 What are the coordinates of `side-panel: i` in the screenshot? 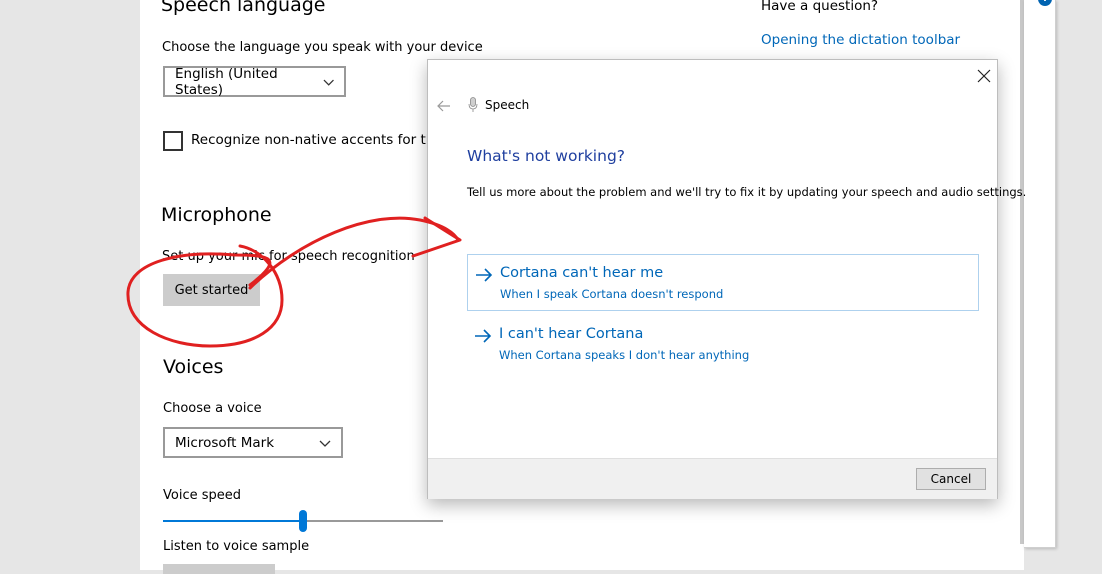 It's located at (1040, 274).